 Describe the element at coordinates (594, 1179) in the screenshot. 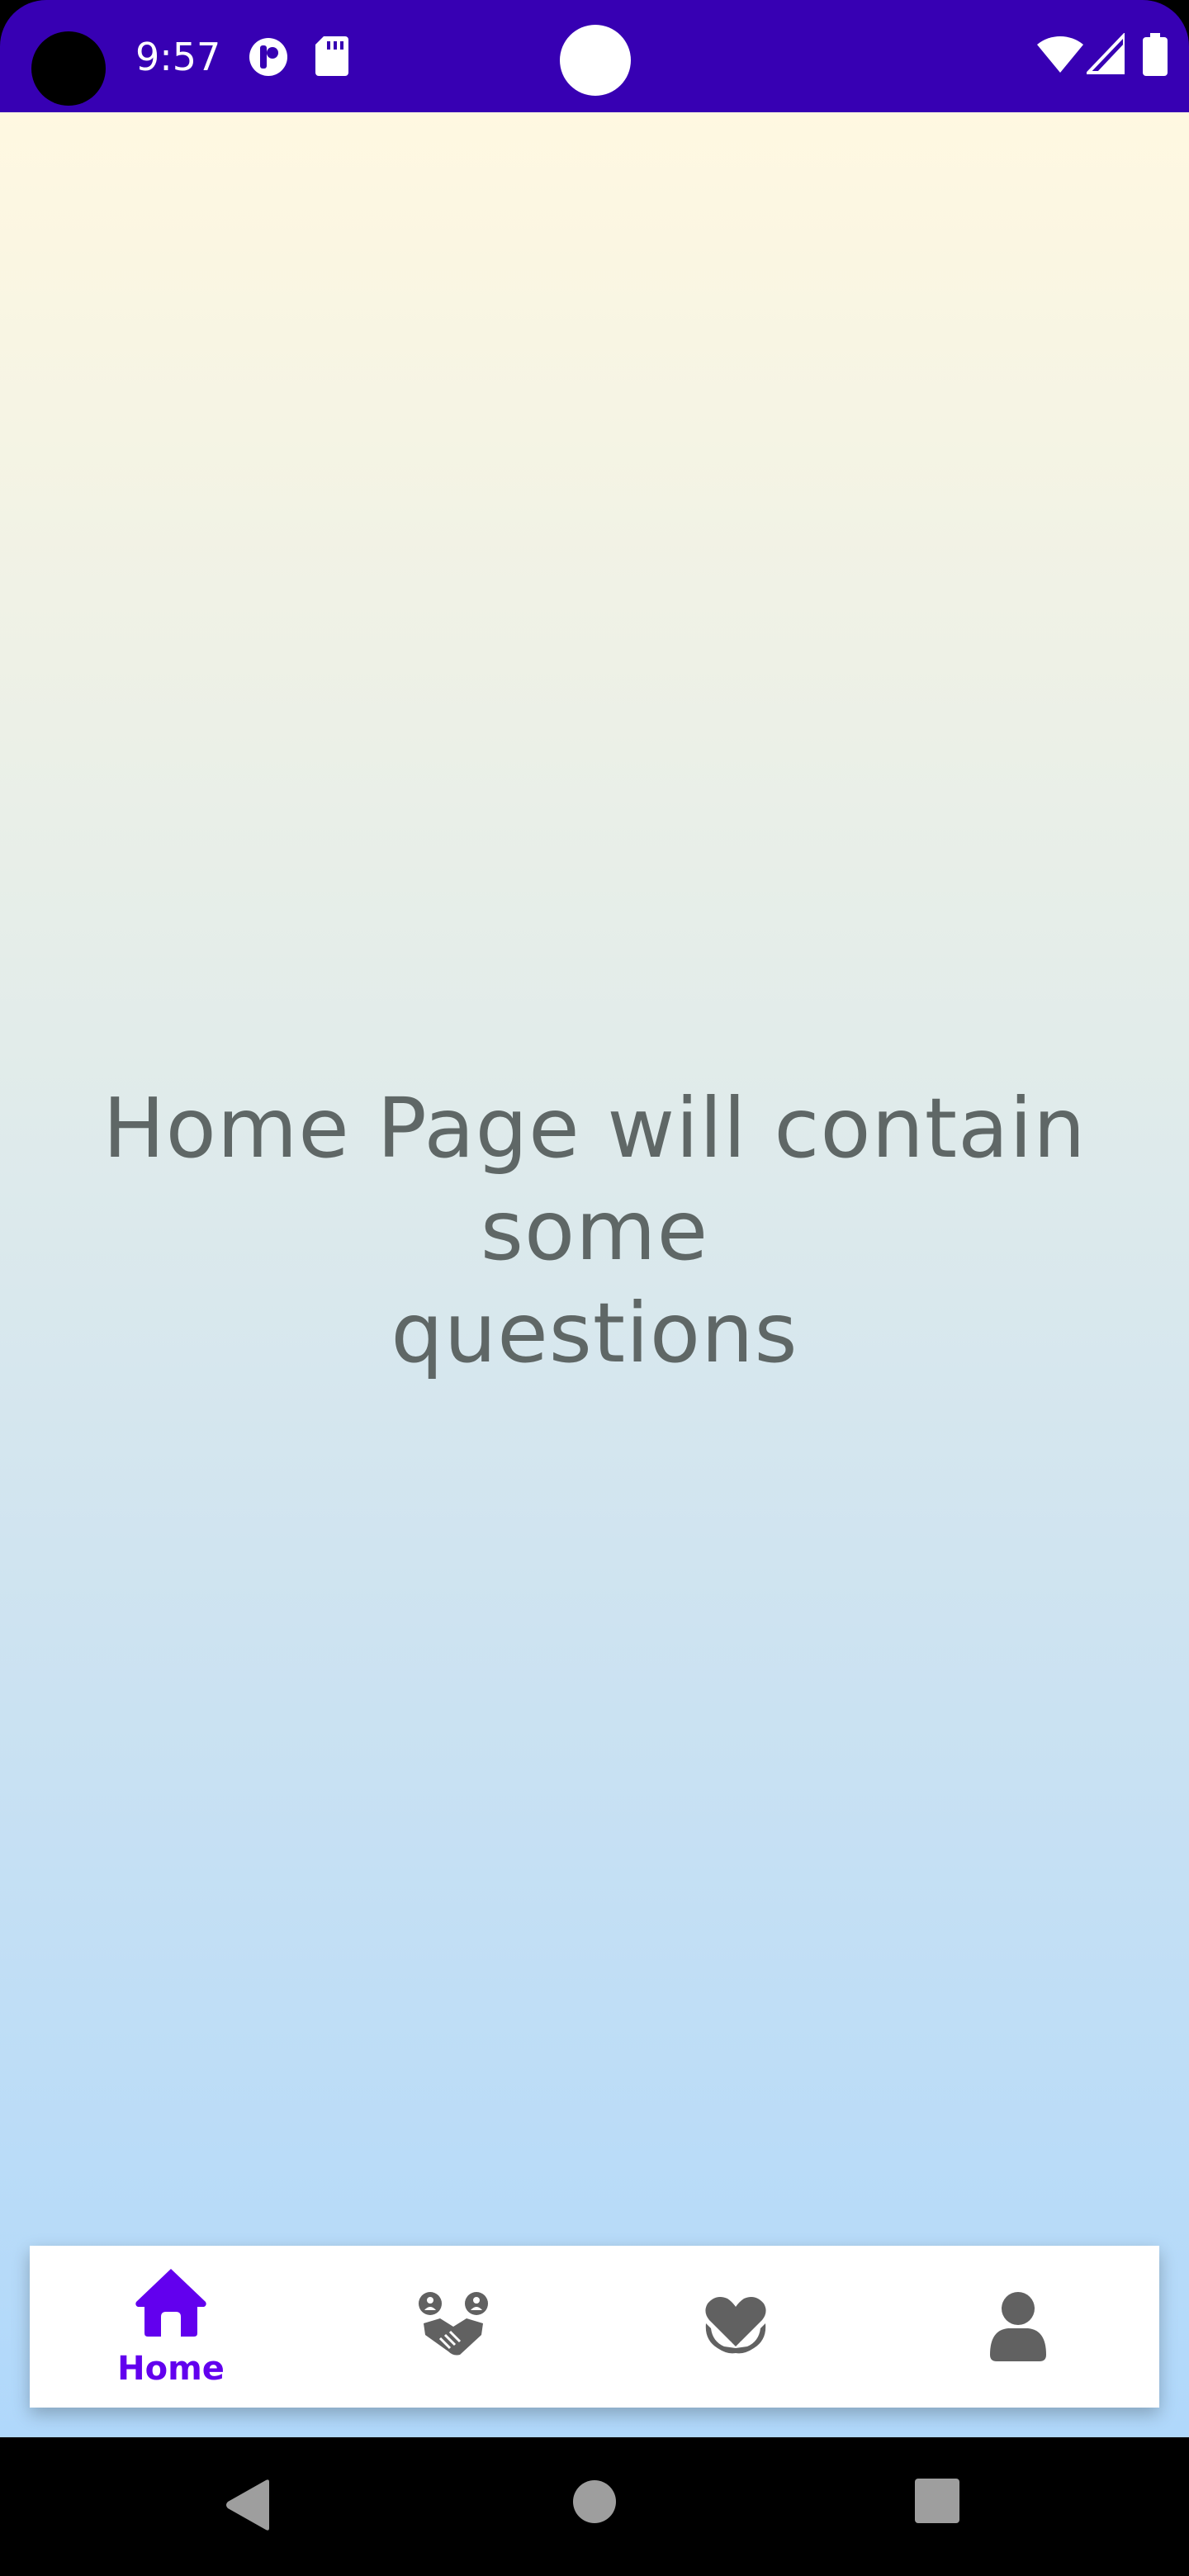

I see `headline-line-1: Home Page will contain some` at that location.